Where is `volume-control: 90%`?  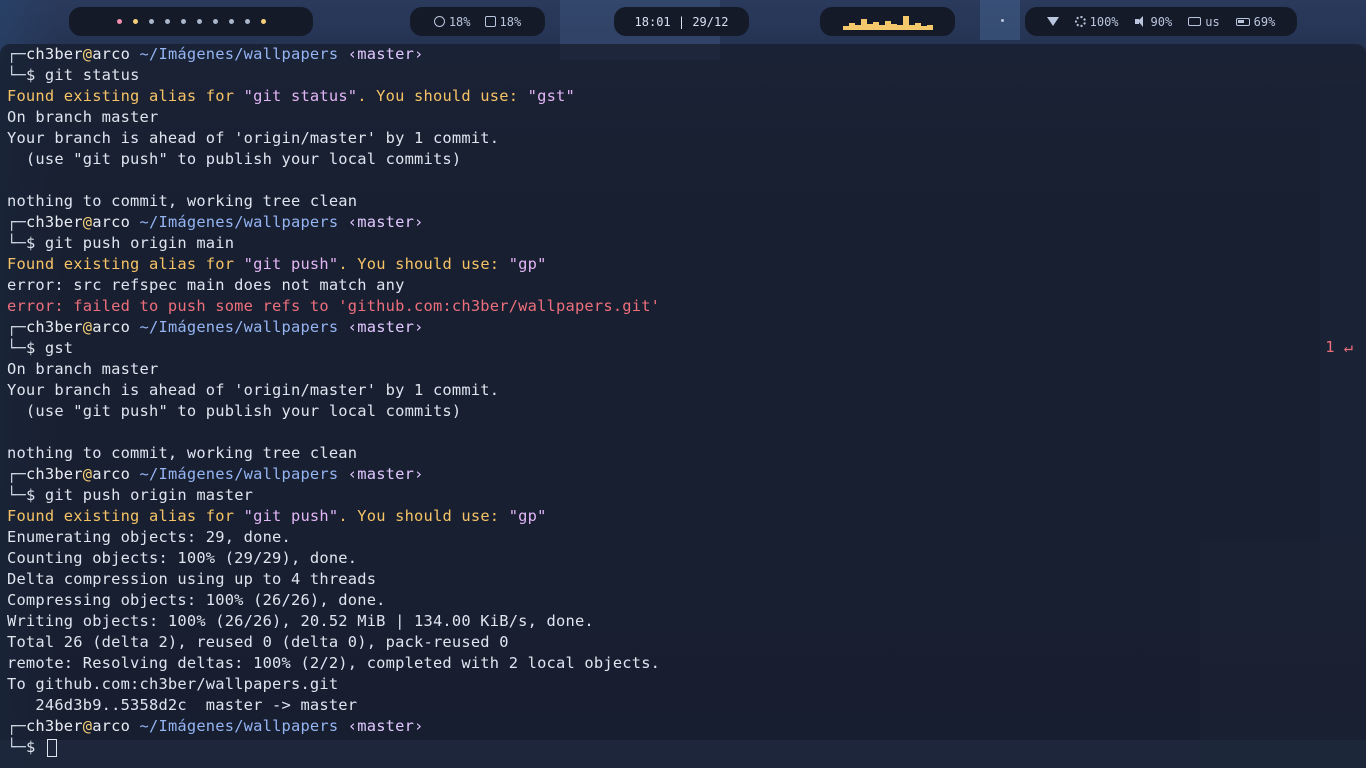
volume-control: 90% is located at coordinates (1153, 21).